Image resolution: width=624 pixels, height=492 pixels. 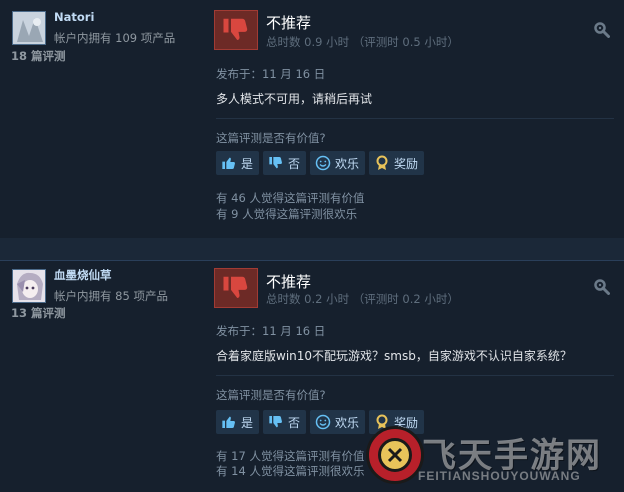 I want to click on award-button: 奖励, so click(x=397, y=163).